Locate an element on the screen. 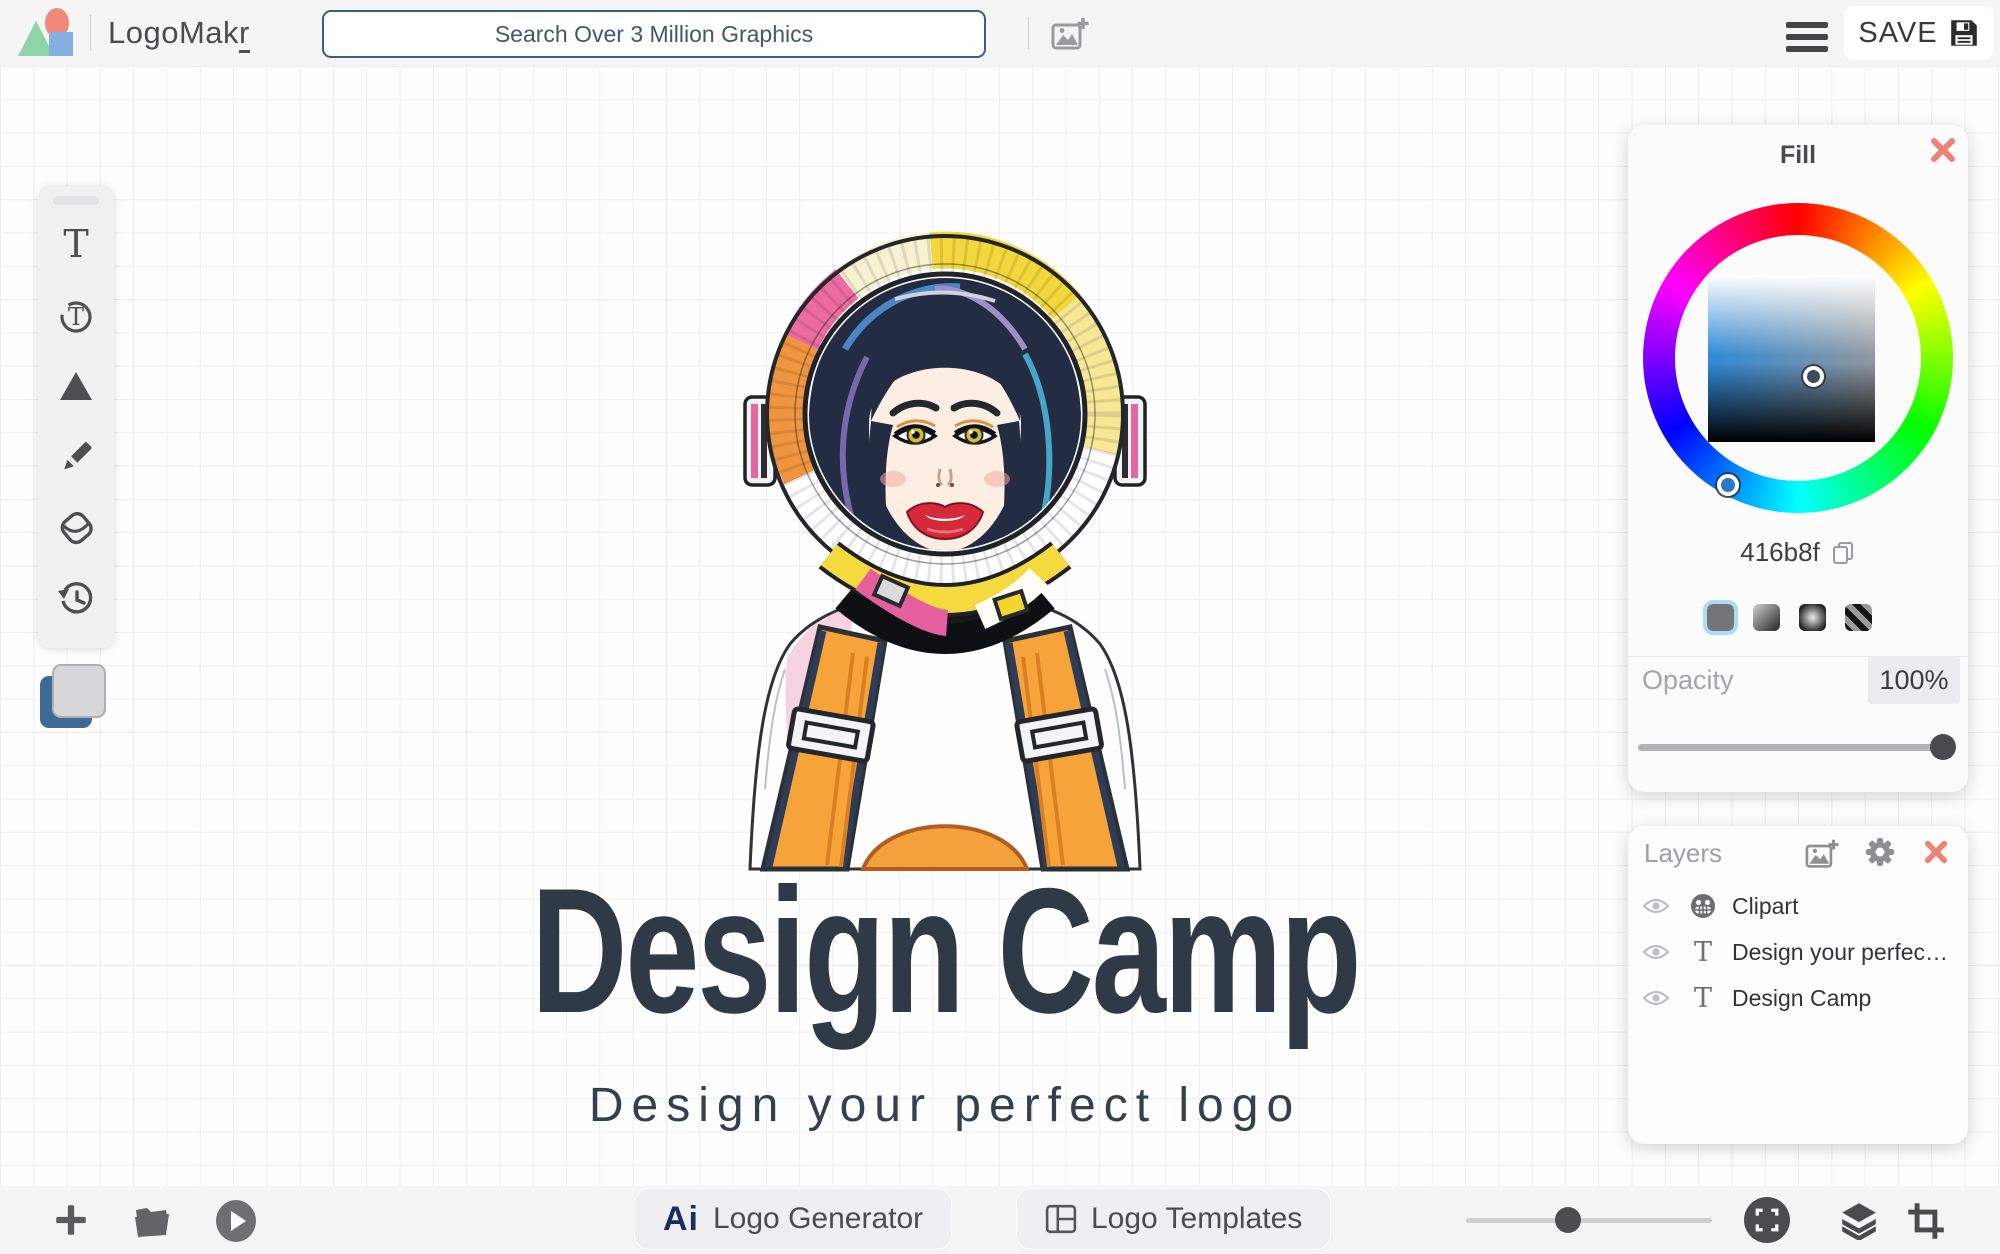 This screenshot has width=2000, height=1254. layer-label: Design Camp is located at coordinates (1802, 997).